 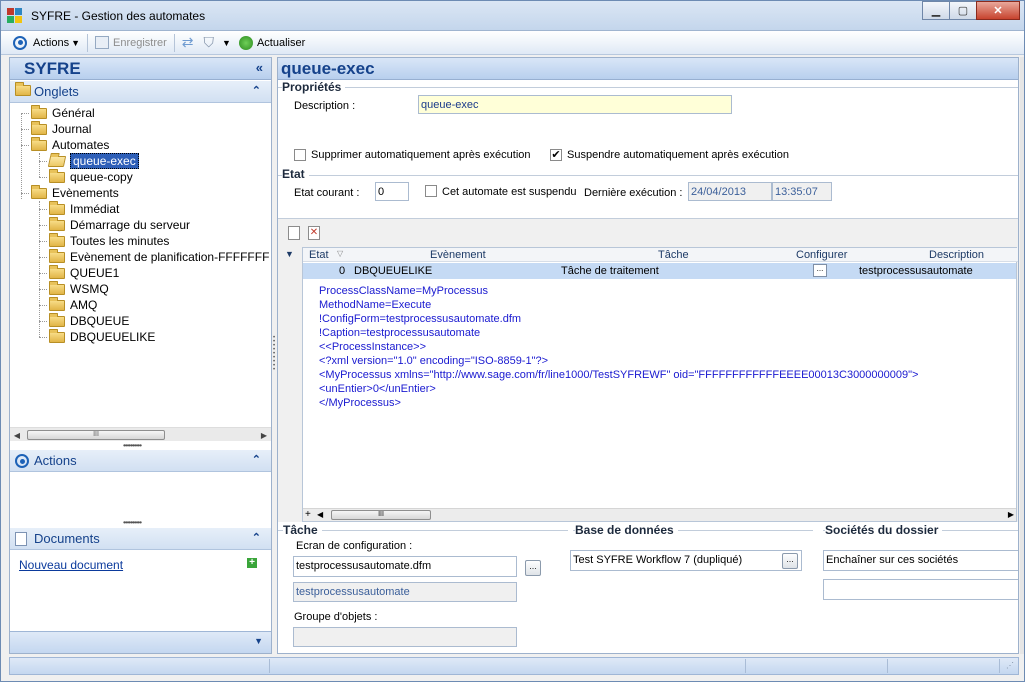 I want to click on tree-item-journal: Journal, so click(x=61, y=128).